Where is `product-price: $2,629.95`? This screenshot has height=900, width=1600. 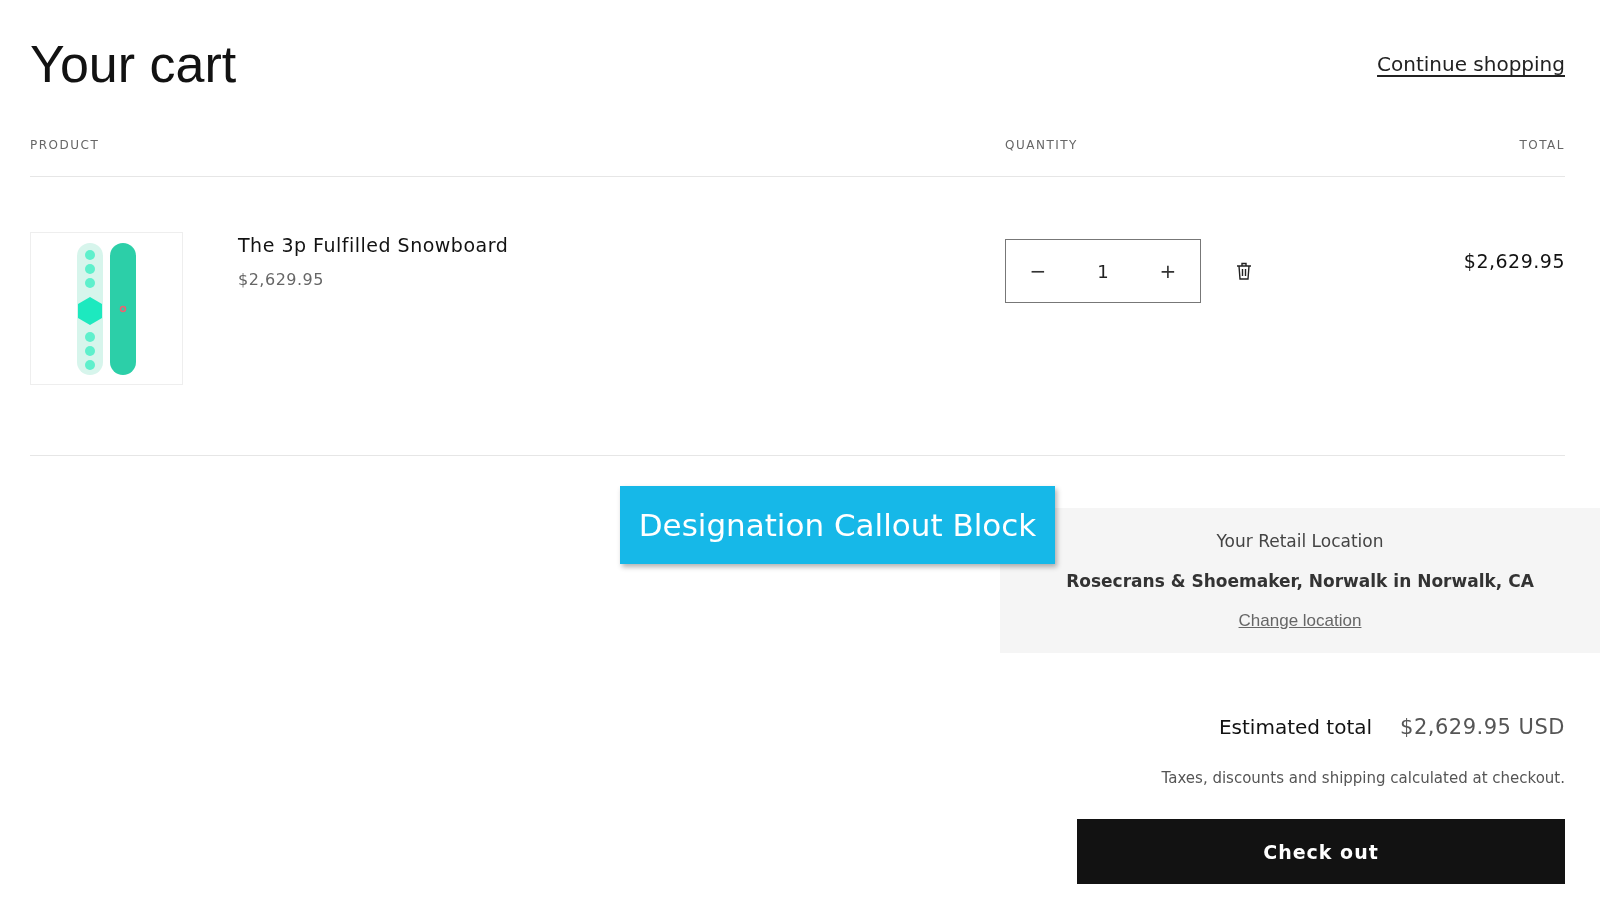 product-price: $2,629.95 is located at coordinates (281, 279).